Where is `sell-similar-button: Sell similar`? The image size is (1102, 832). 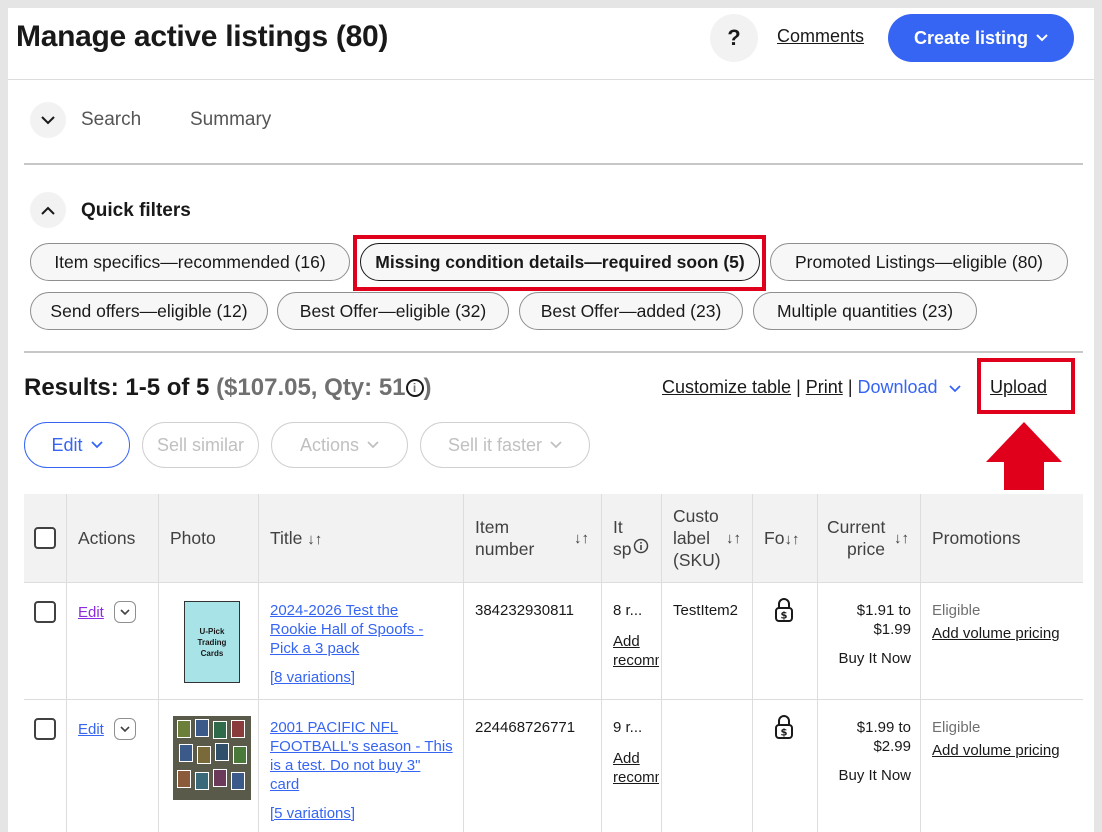
sell-similar-button: Sell similar is located at coordinates (200, 445).